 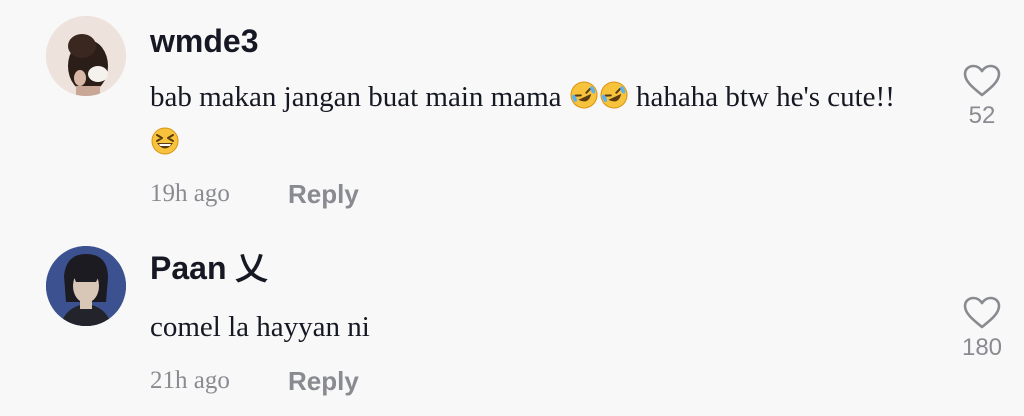 I want to click on username: wmde3, so click(x=204, y=41).